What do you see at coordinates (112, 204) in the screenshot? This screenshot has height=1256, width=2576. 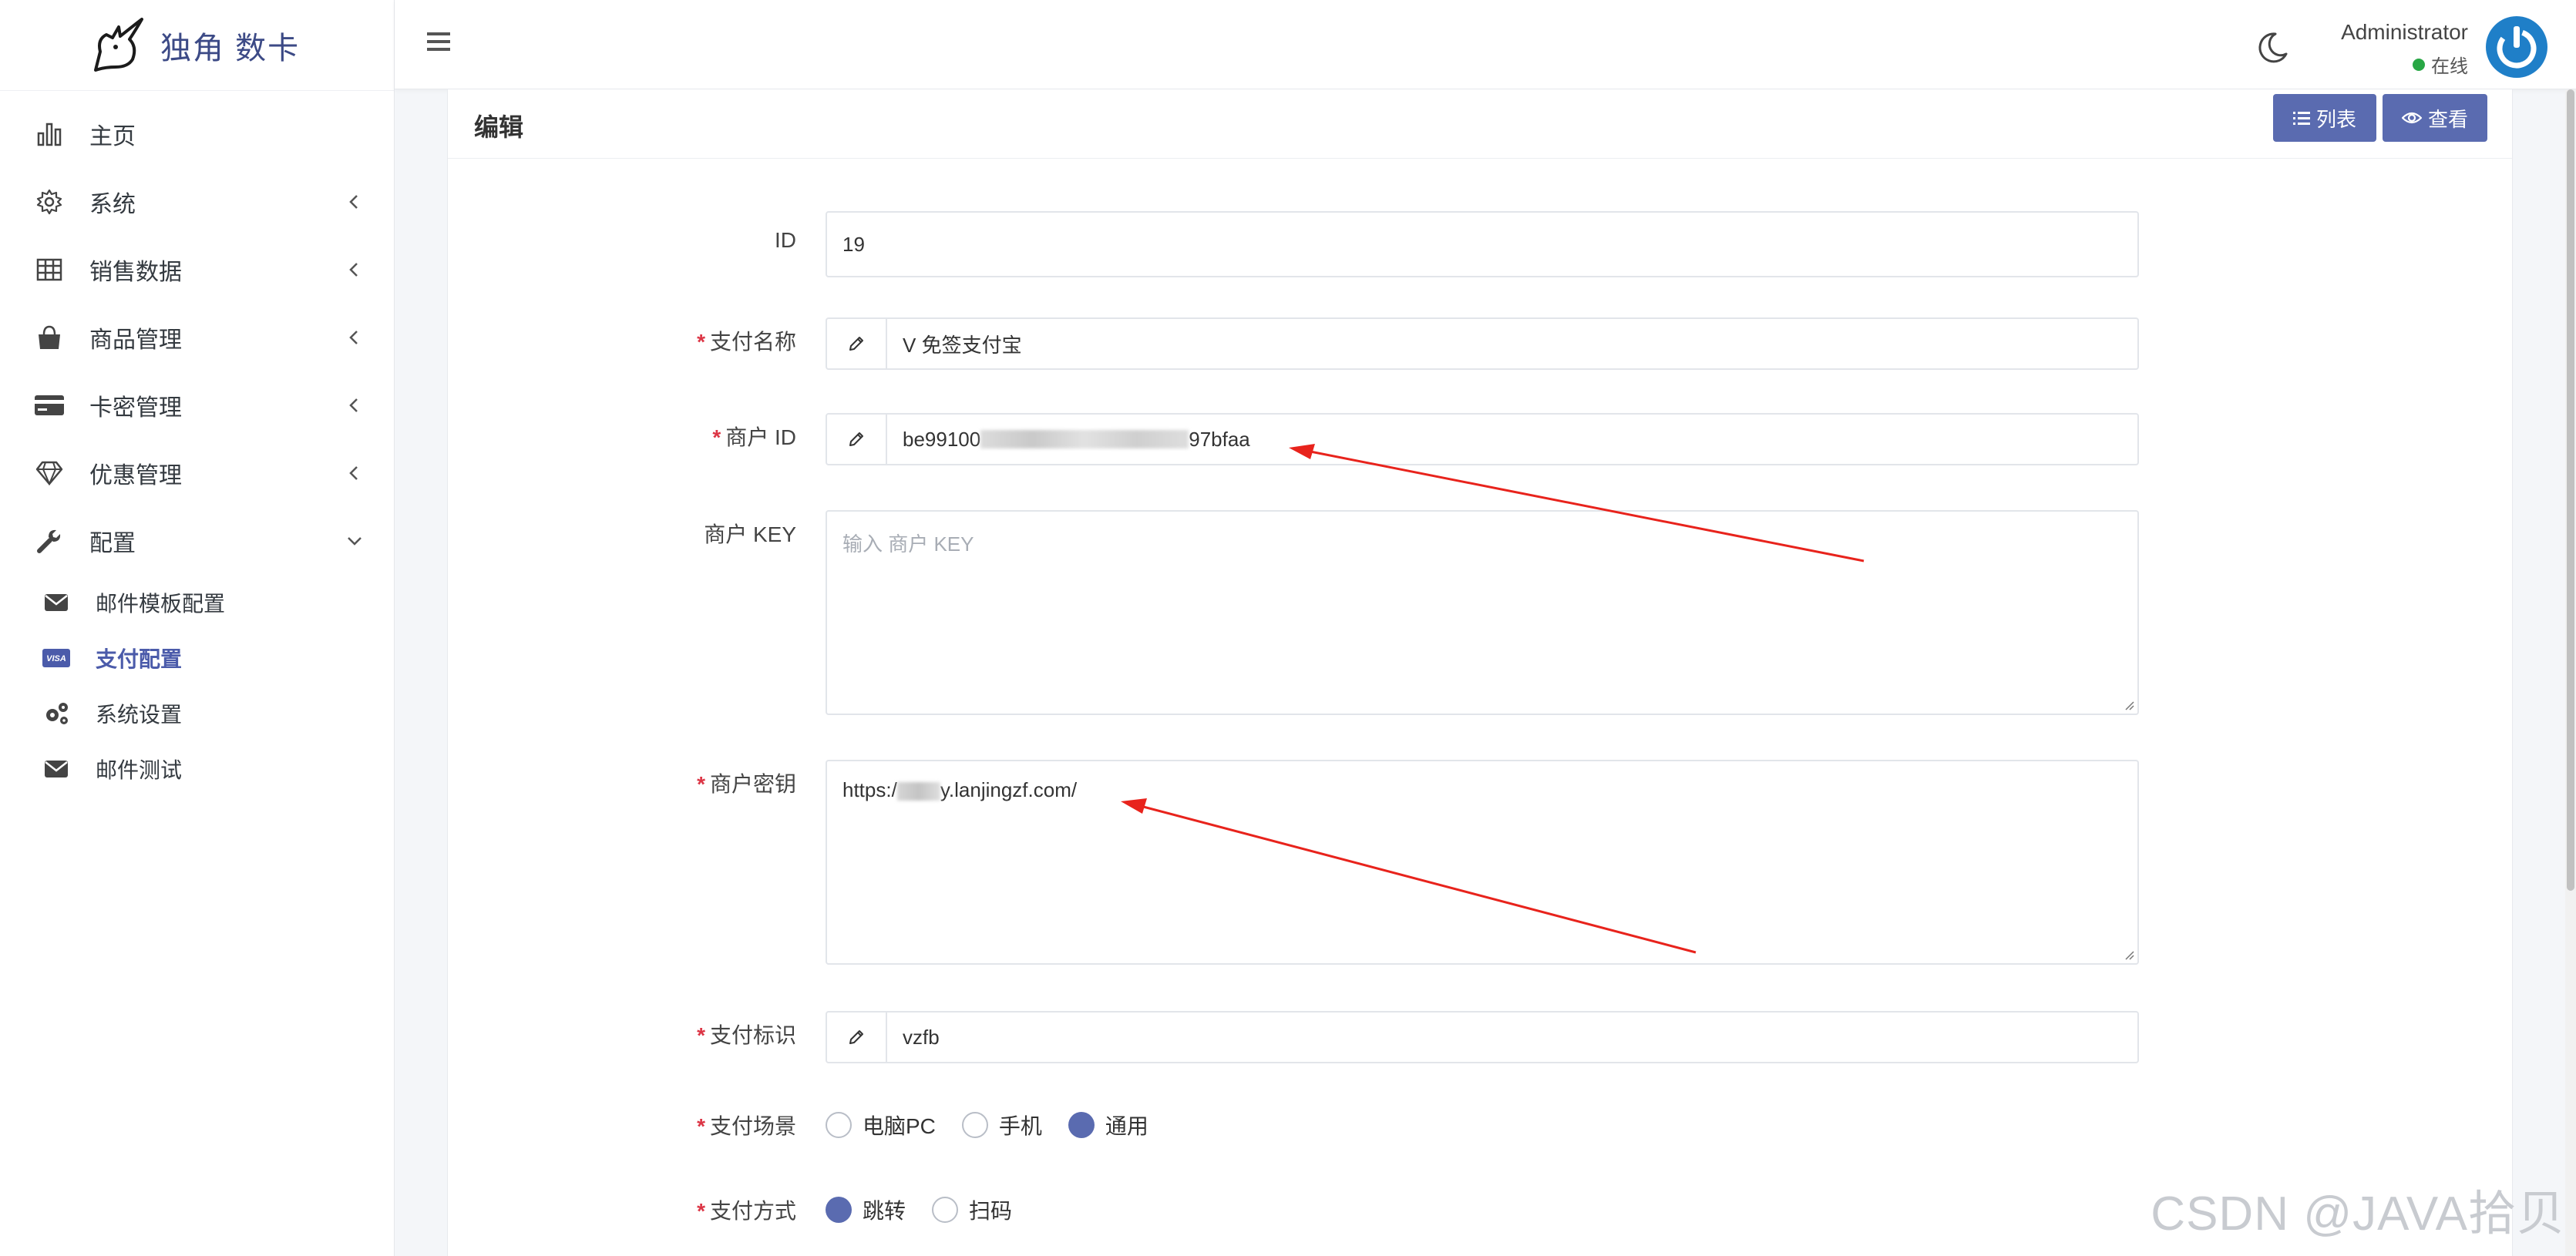 I see `sidebar-item-label: 系统` at bounding box center [112, 204].